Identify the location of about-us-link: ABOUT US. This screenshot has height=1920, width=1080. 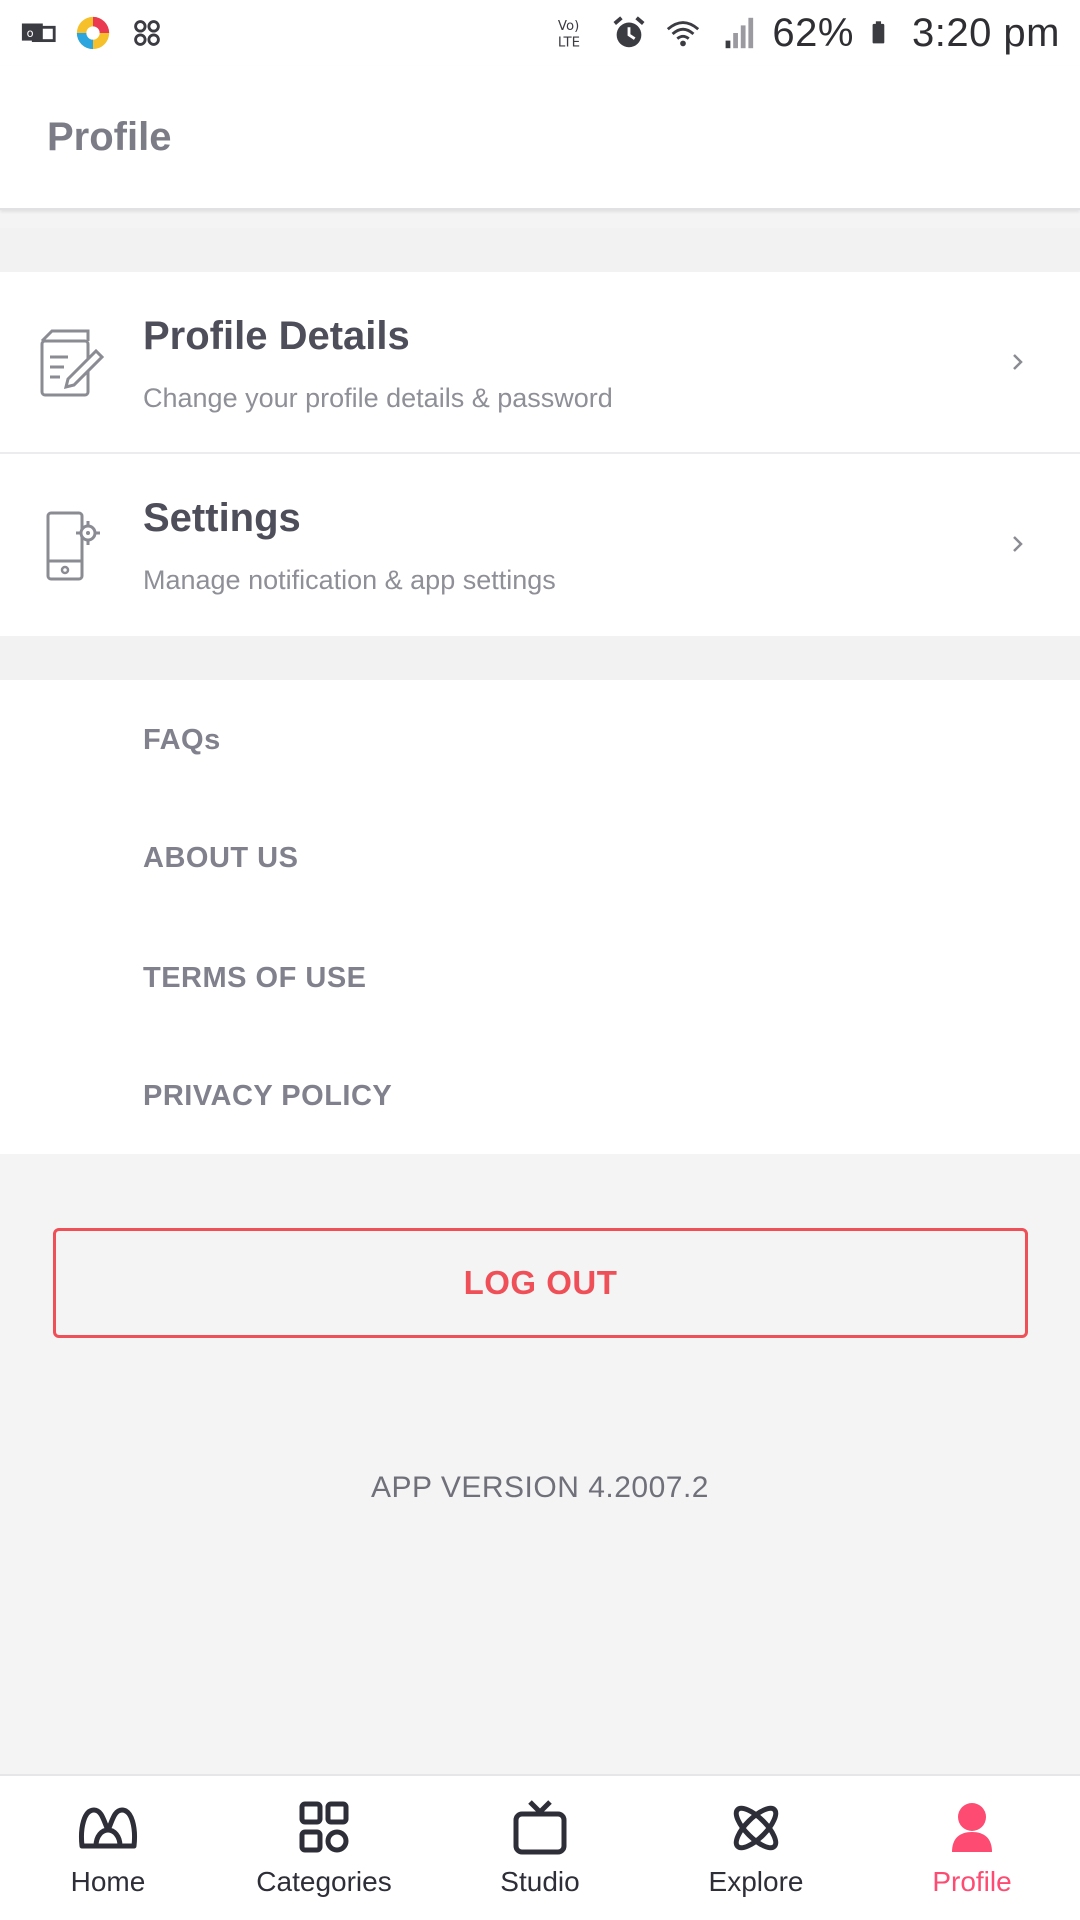
(220, 858).